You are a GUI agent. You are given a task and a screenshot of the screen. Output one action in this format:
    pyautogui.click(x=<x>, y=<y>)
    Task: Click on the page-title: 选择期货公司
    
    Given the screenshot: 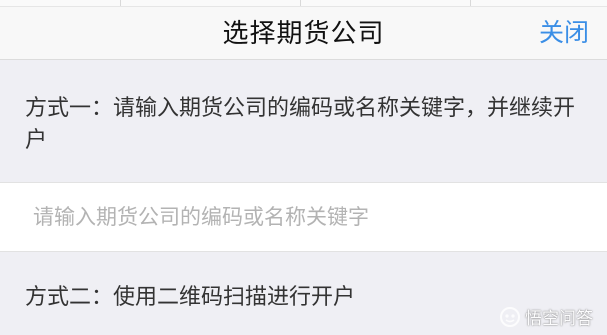 What is the action you would take?
    pyautogui.click(x=303, y=34)
    